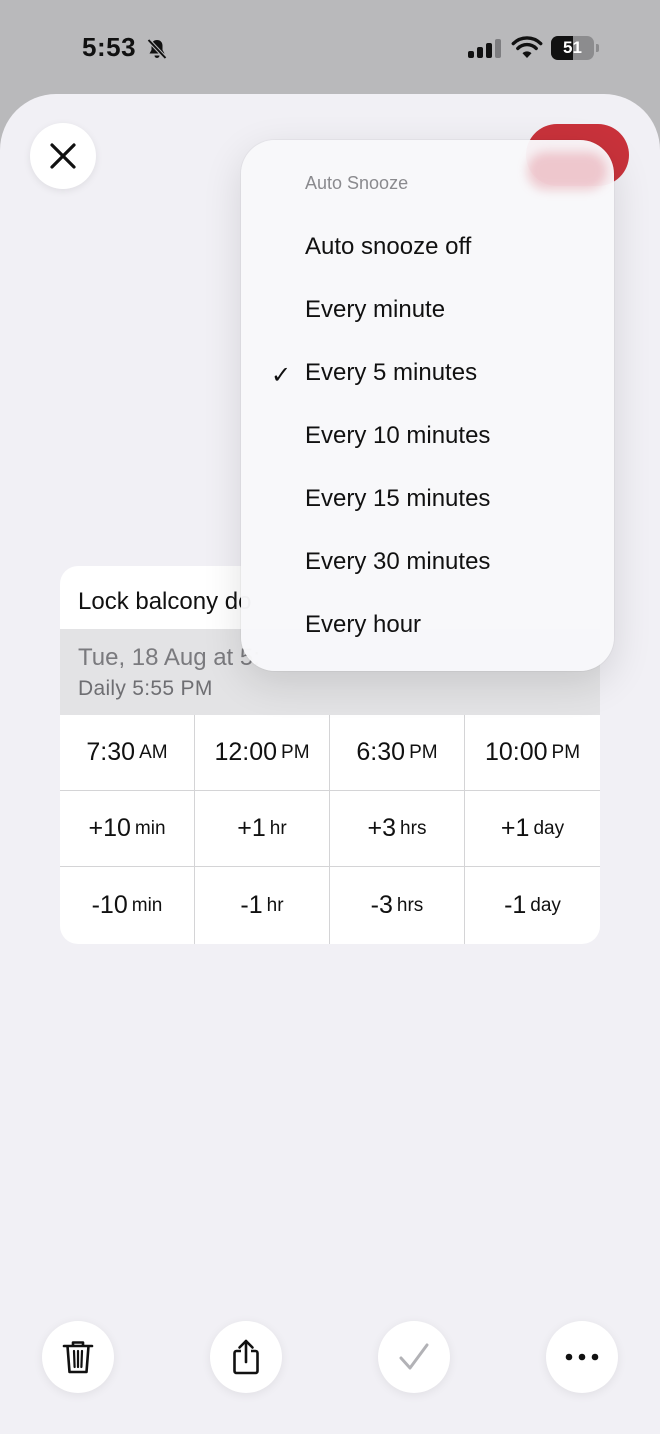  Describe the element at coordinates (145, 688) in the screenshot. I see `repeat-schedule: Daily 5:55 PM` at that location.